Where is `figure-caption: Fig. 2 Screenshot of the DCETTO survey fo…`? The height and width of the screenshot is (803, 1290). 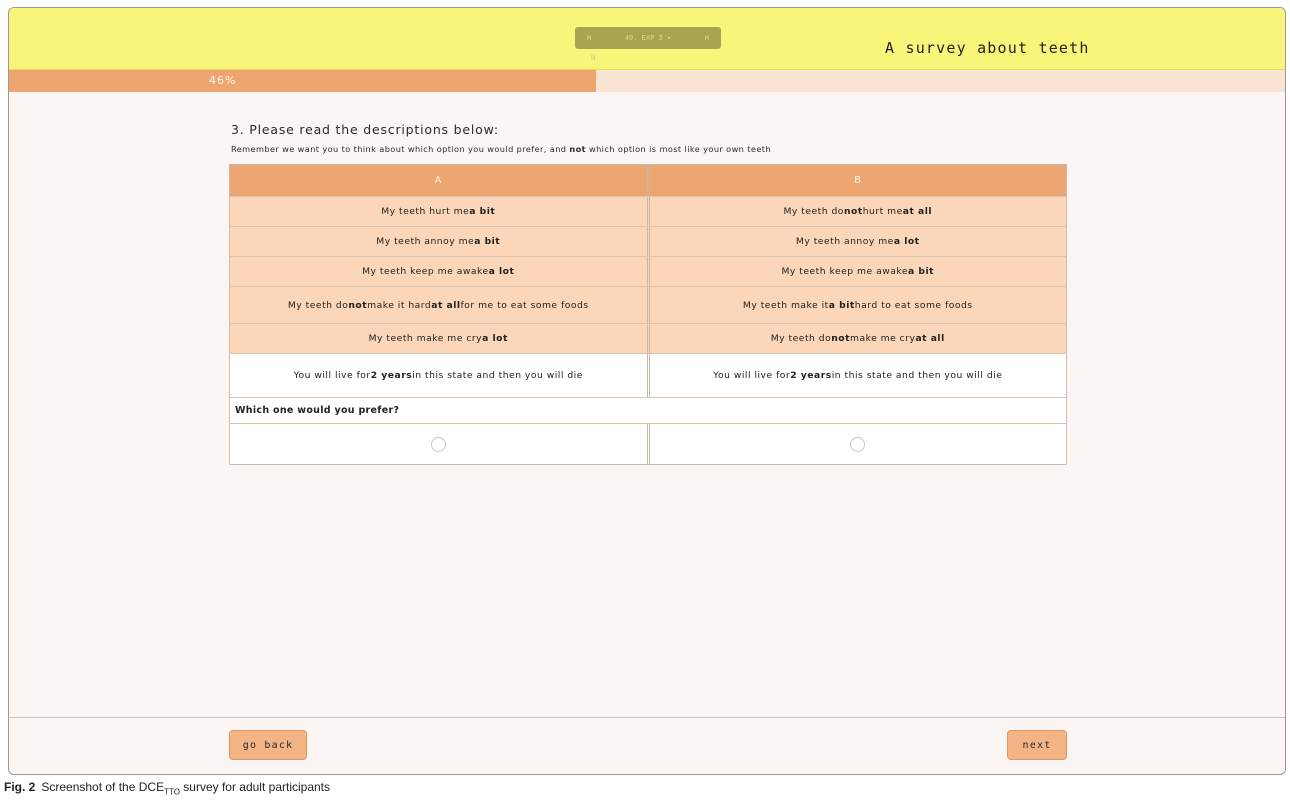 figure-caption: Fig. 2 Screenshot of the DCETTO survey fo… is located at coordinates (167, 788).